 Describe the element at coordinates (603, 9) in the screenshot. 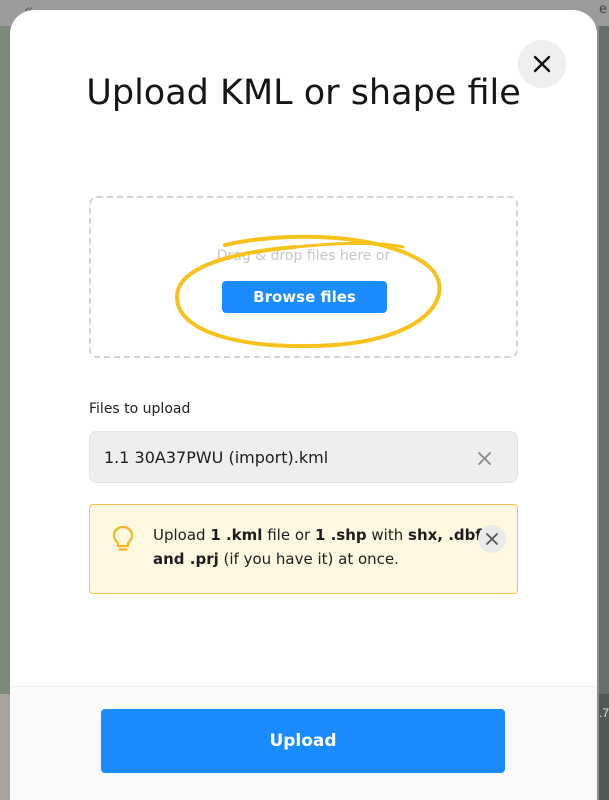

I see `background-edge-text: e` at that location.